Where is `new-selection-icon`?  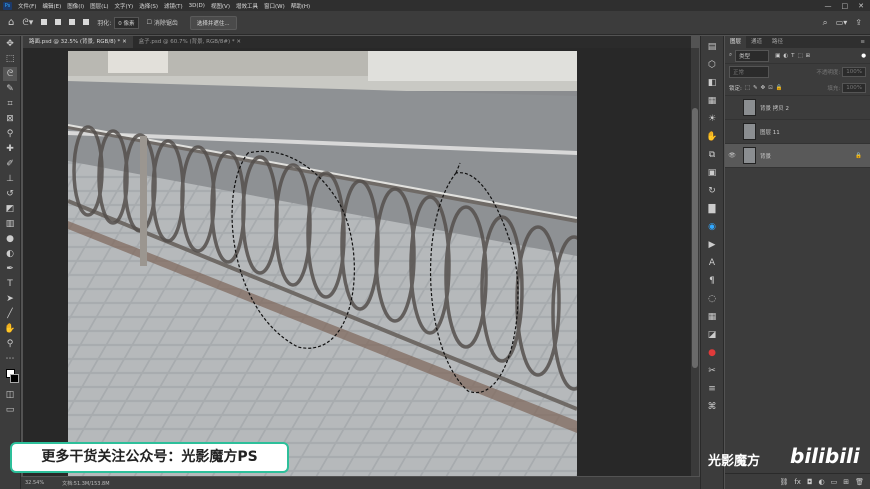 new-selection-icon is located at coordinates (44, 22).